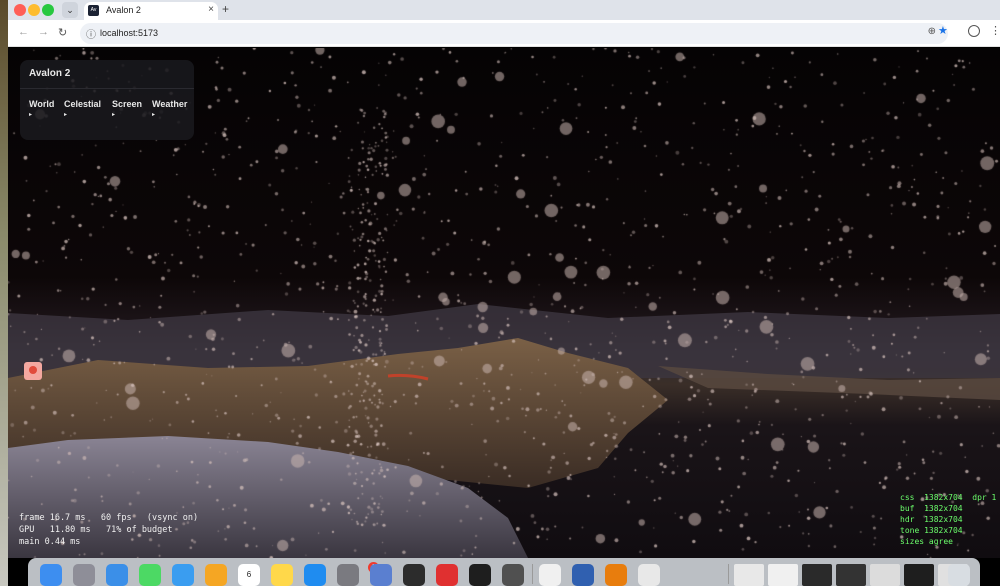  I want to click on tab-favicon: Av, so click(93, 10).